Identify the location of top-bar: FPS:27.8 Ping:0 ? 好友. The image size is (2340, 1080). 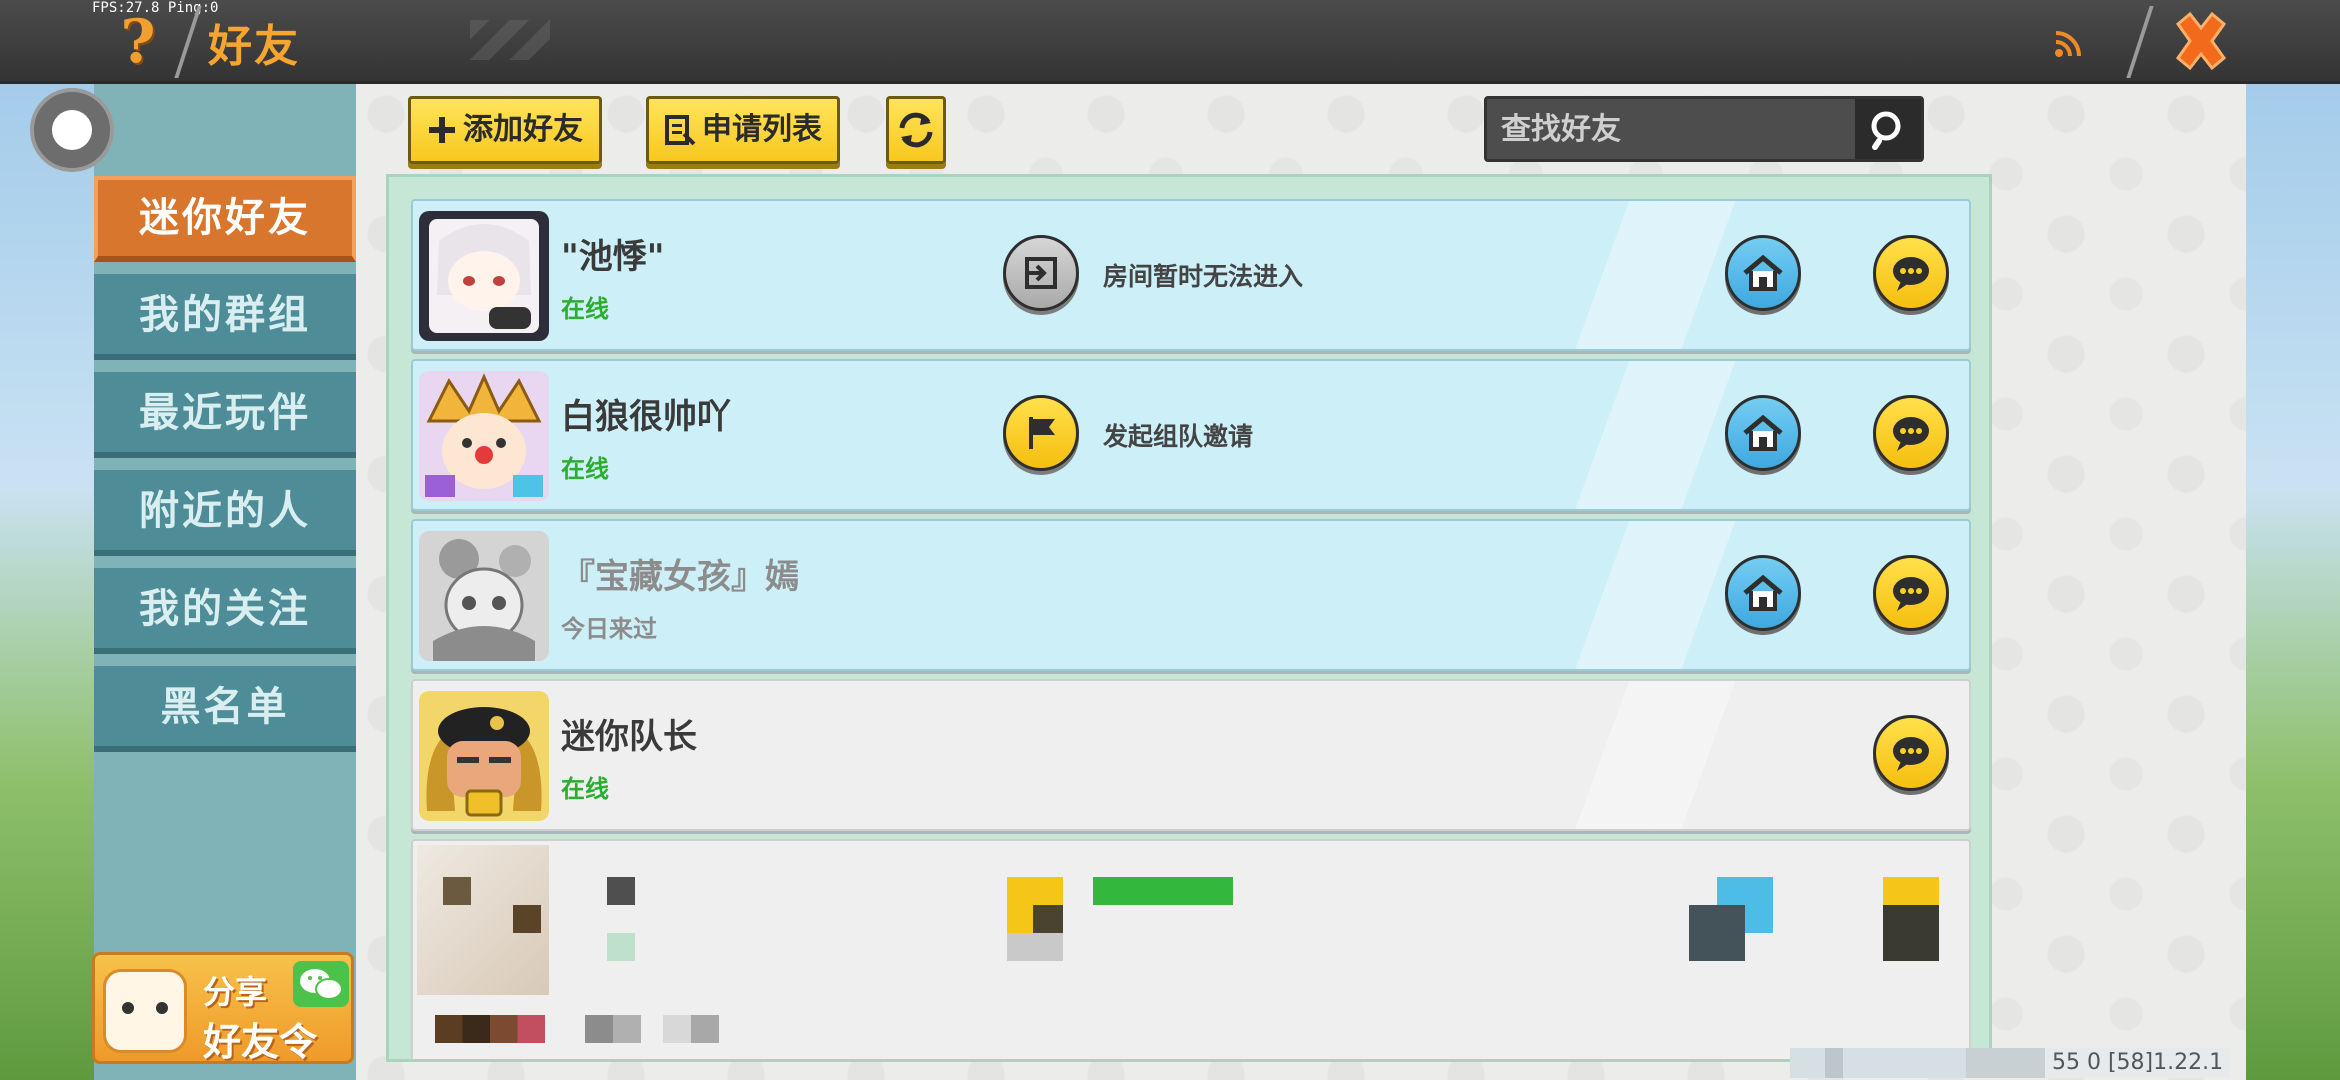
(1170, 42).